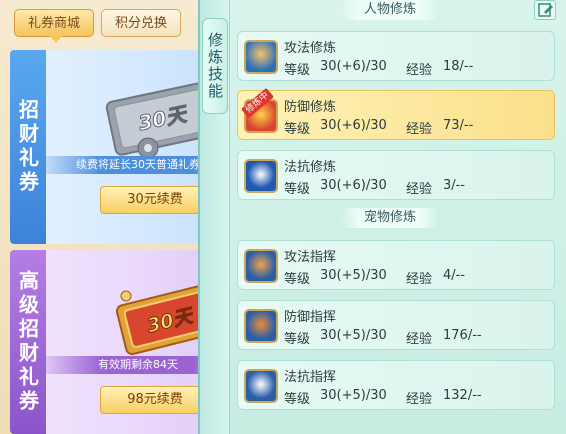  Describe the element at coordinates (310, 107) in the screenshot. I see `skill-name: 防御修炼` at that location.